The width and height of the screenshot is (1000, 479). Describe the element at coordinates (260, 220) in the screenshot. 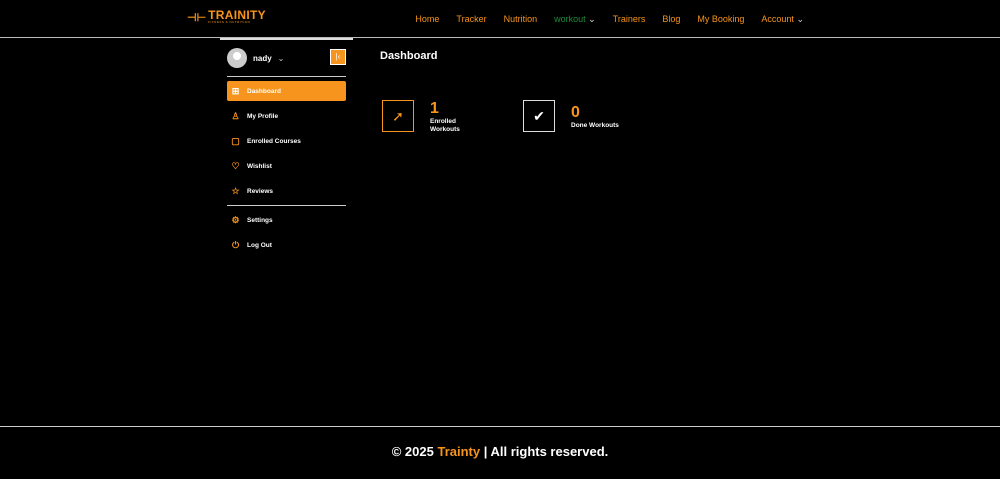

I see `sidebar-item-label: Settings` at that location.